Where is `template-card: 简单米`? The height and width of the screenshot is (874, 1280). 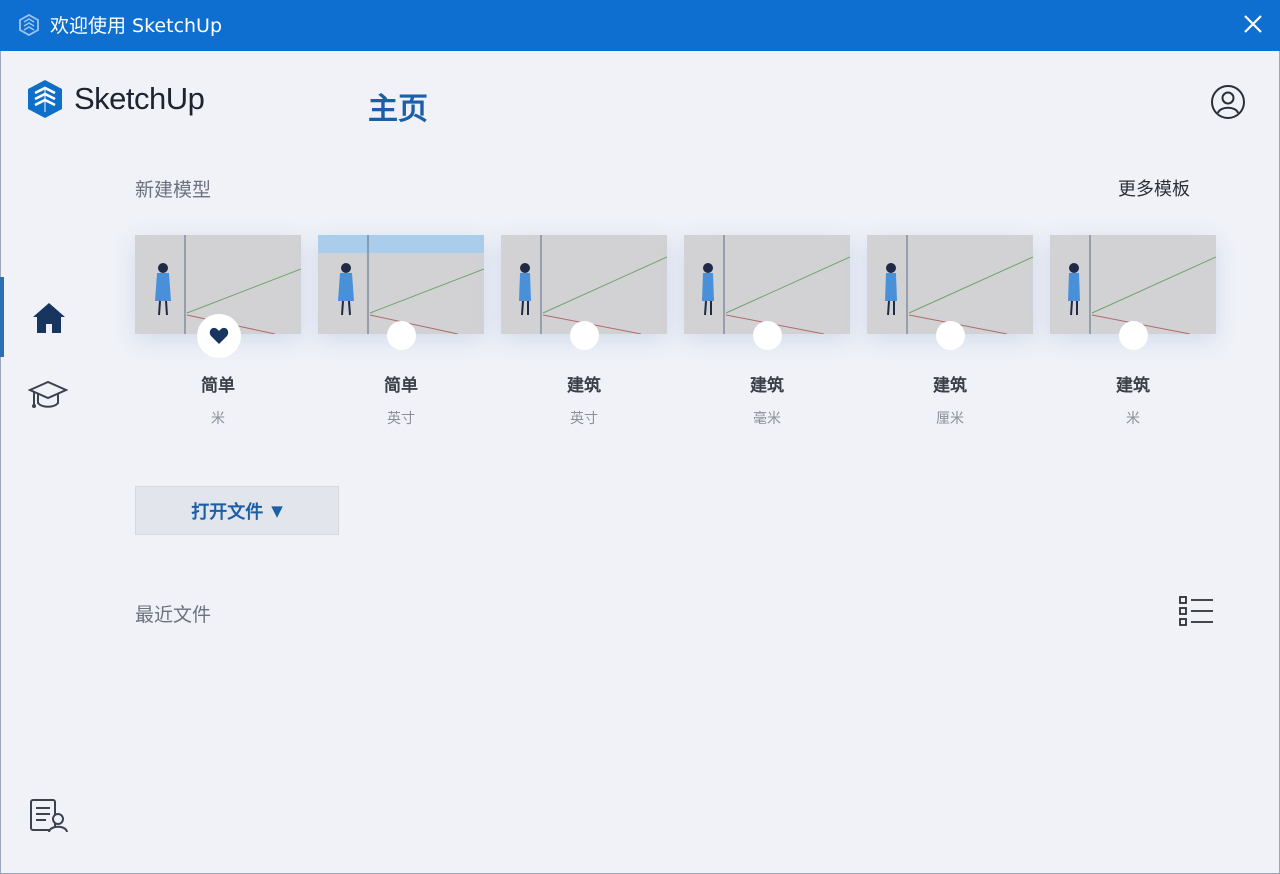 template-card: 简单米 is located at coordinates (218, 331).